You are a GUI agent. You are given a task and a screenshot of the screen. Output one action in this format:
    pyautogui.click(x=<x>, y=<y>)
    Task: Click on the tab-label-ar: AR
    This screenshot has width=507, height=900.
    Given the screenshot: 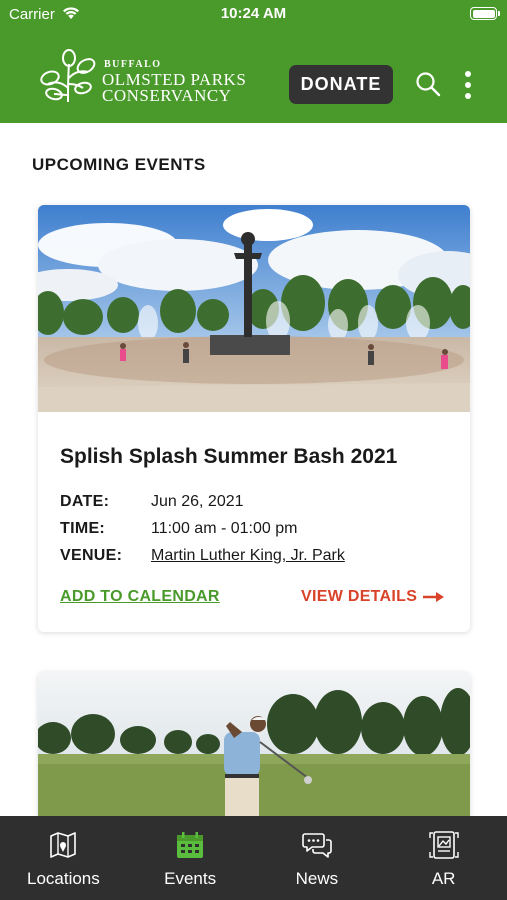 What is the action you would take?
    pyautogui.click(x=443, y=878)
    